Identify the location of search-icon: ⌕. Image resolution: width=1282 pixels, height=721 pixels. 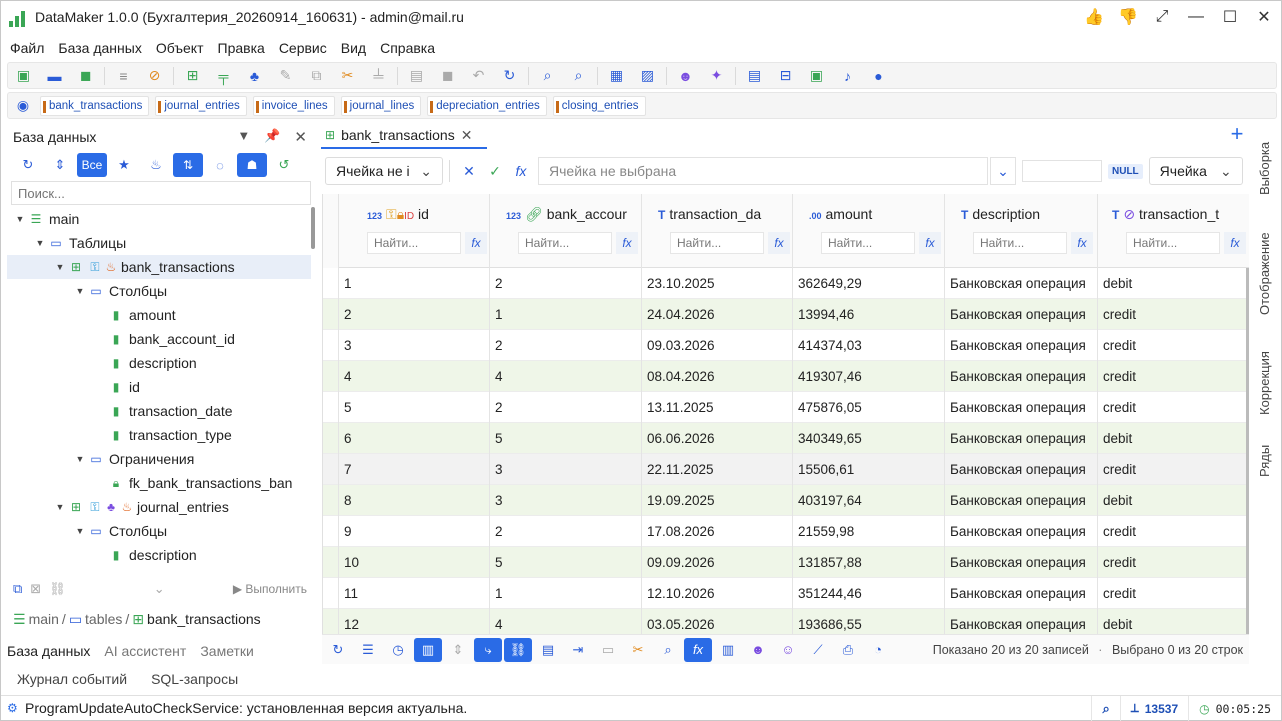
(668, 650).